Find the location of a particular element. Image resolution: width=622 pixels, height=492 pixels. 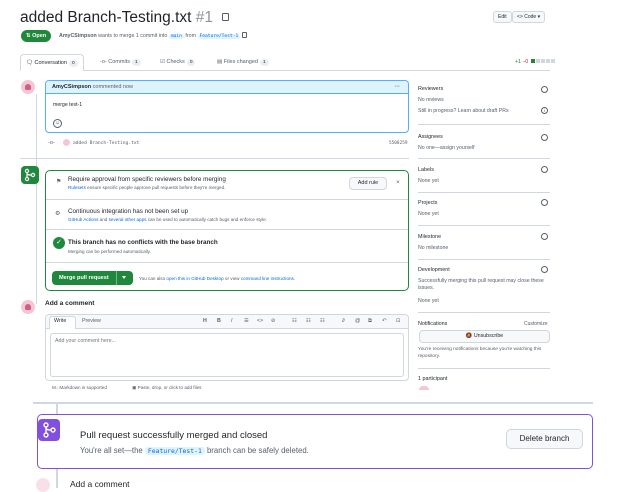

reply-icon: ↶ is located at coordinates (384, 321).